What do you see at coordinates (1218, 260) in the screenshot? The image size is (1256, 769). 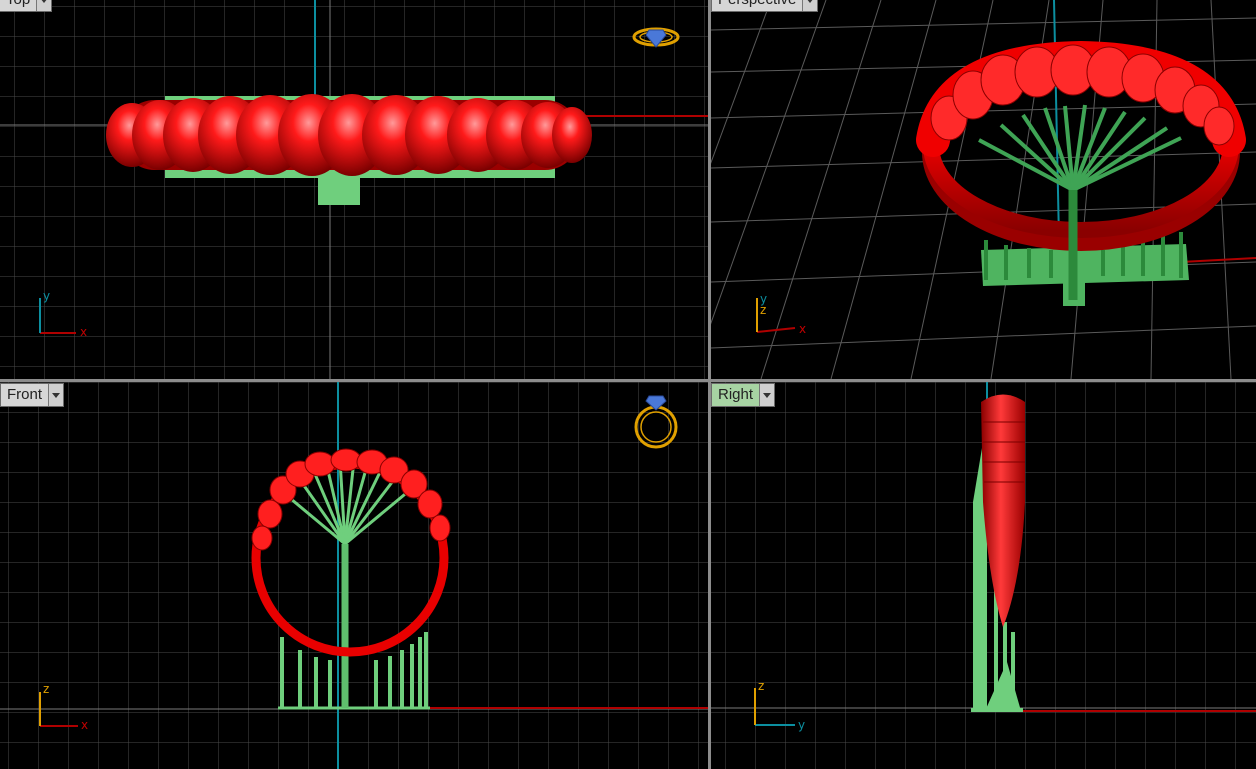 I see `x-axis-line` at bounding box center [1218, 260].